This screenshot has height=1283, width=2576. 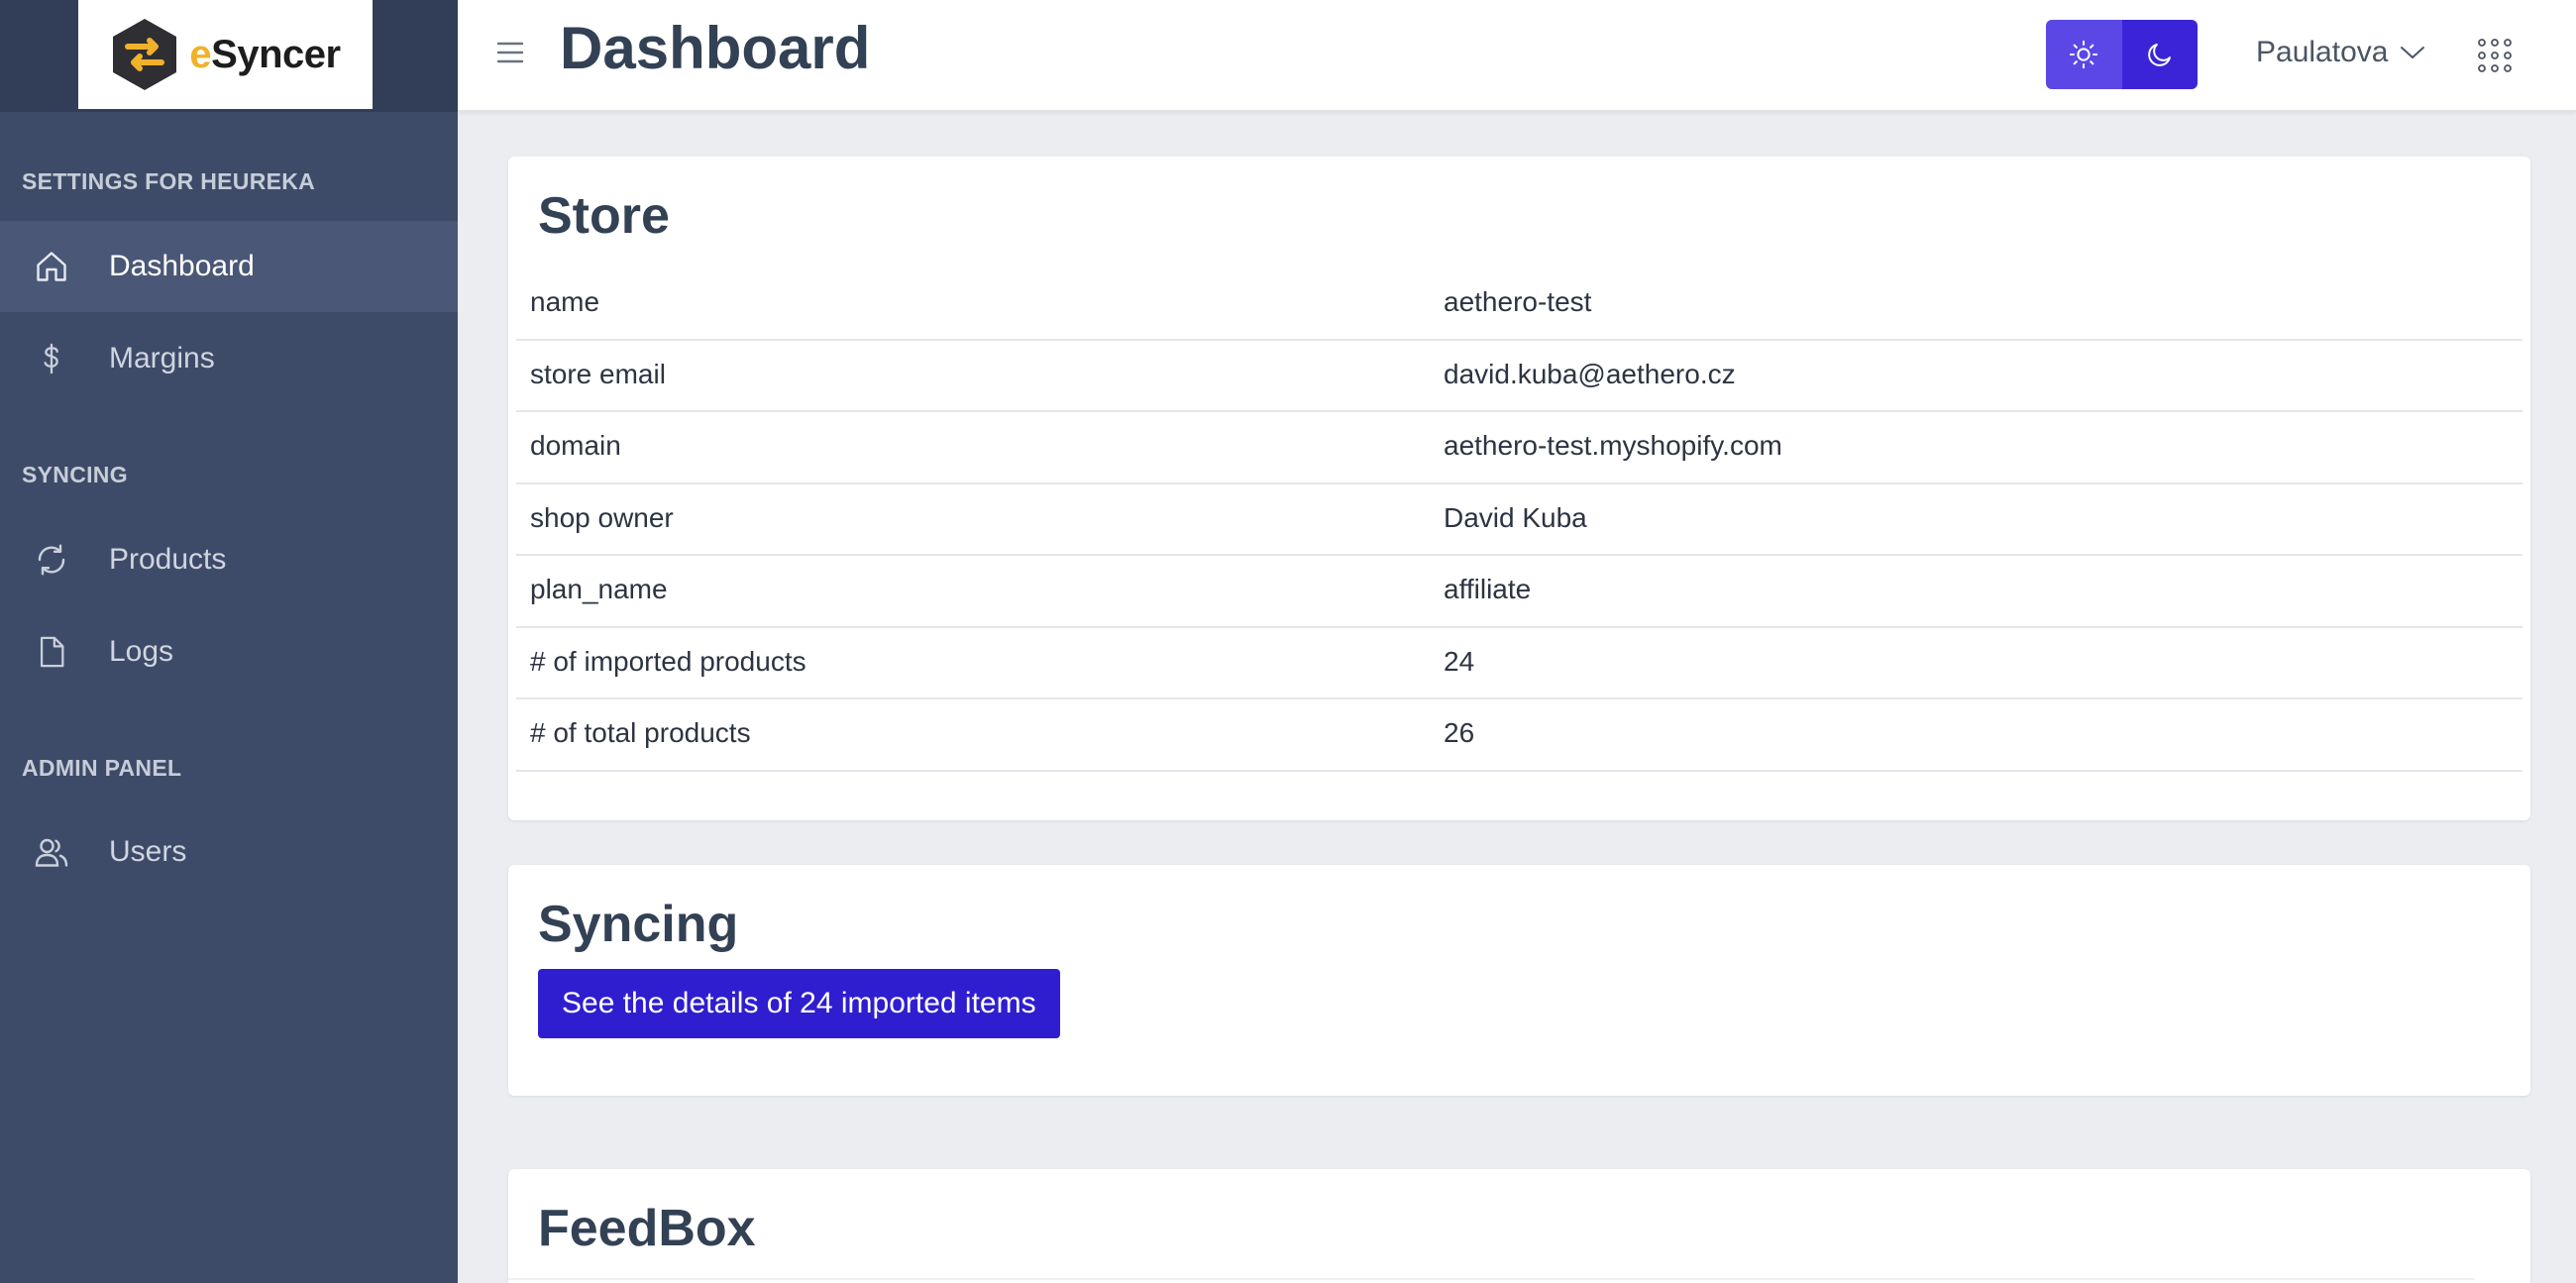 I want to click on row-value: affiliate, so click(x=1488, y=589).